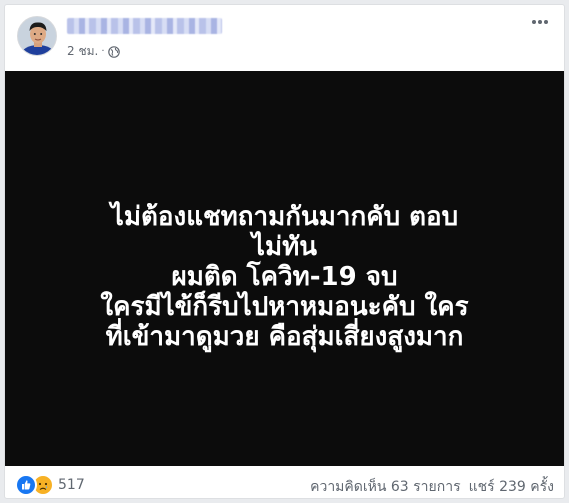  Describe the element at coordinates (284, 306) in the screenshot. I see `post-text-line: ใครมีไข้ก็รีบไปหาหมอนะคับ ใคร` at that location.